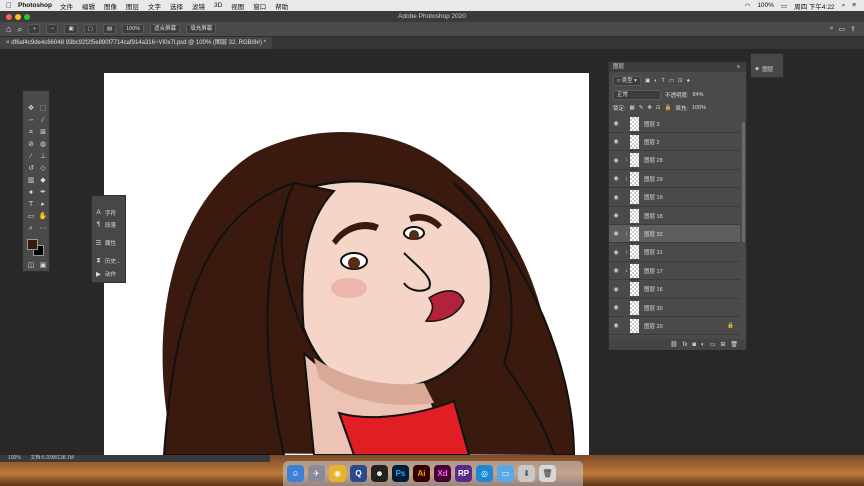  I want to click on blend-mode-select: 正常, so click(637, 95).